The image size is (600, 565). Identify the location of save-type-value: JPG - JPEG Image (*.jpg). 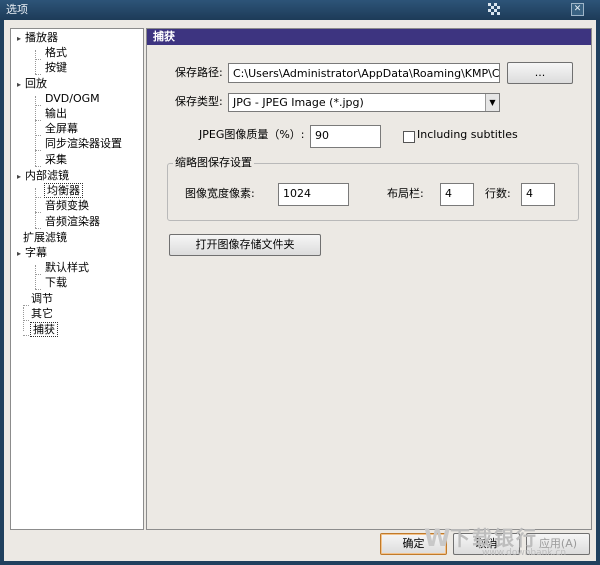
(298, 102).